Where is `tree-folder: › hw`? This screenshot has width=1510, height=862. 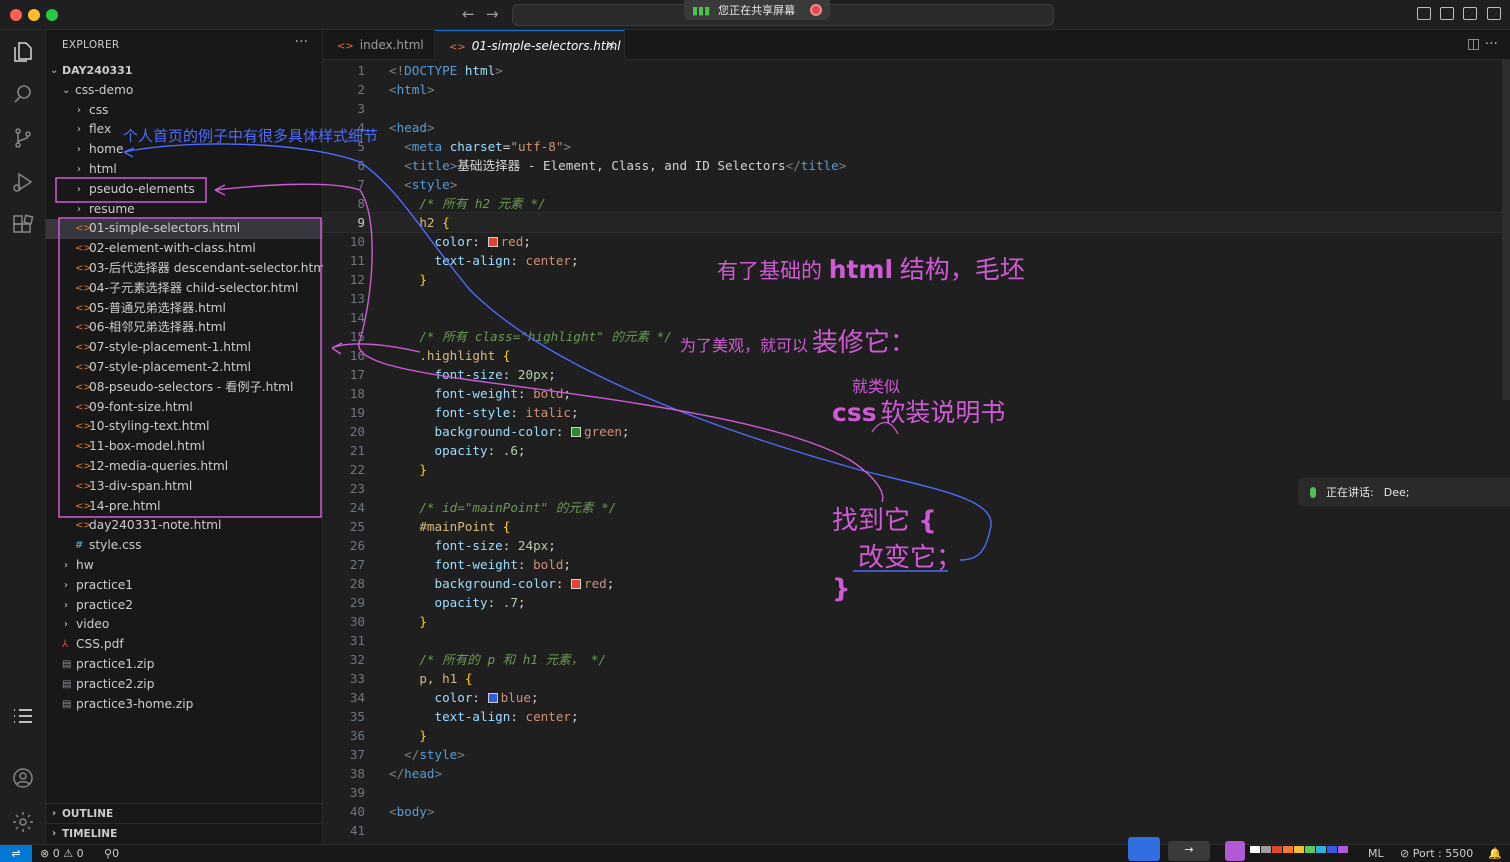 tree-folder: › hw is located at coordinates (184, 566).